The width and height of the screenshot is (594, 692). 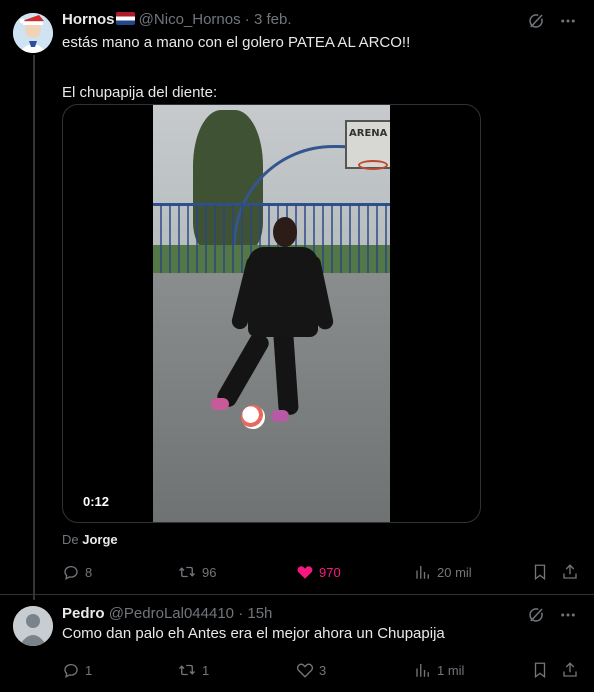 I want to click on reply-button: 1, so click(x=77, y=670).